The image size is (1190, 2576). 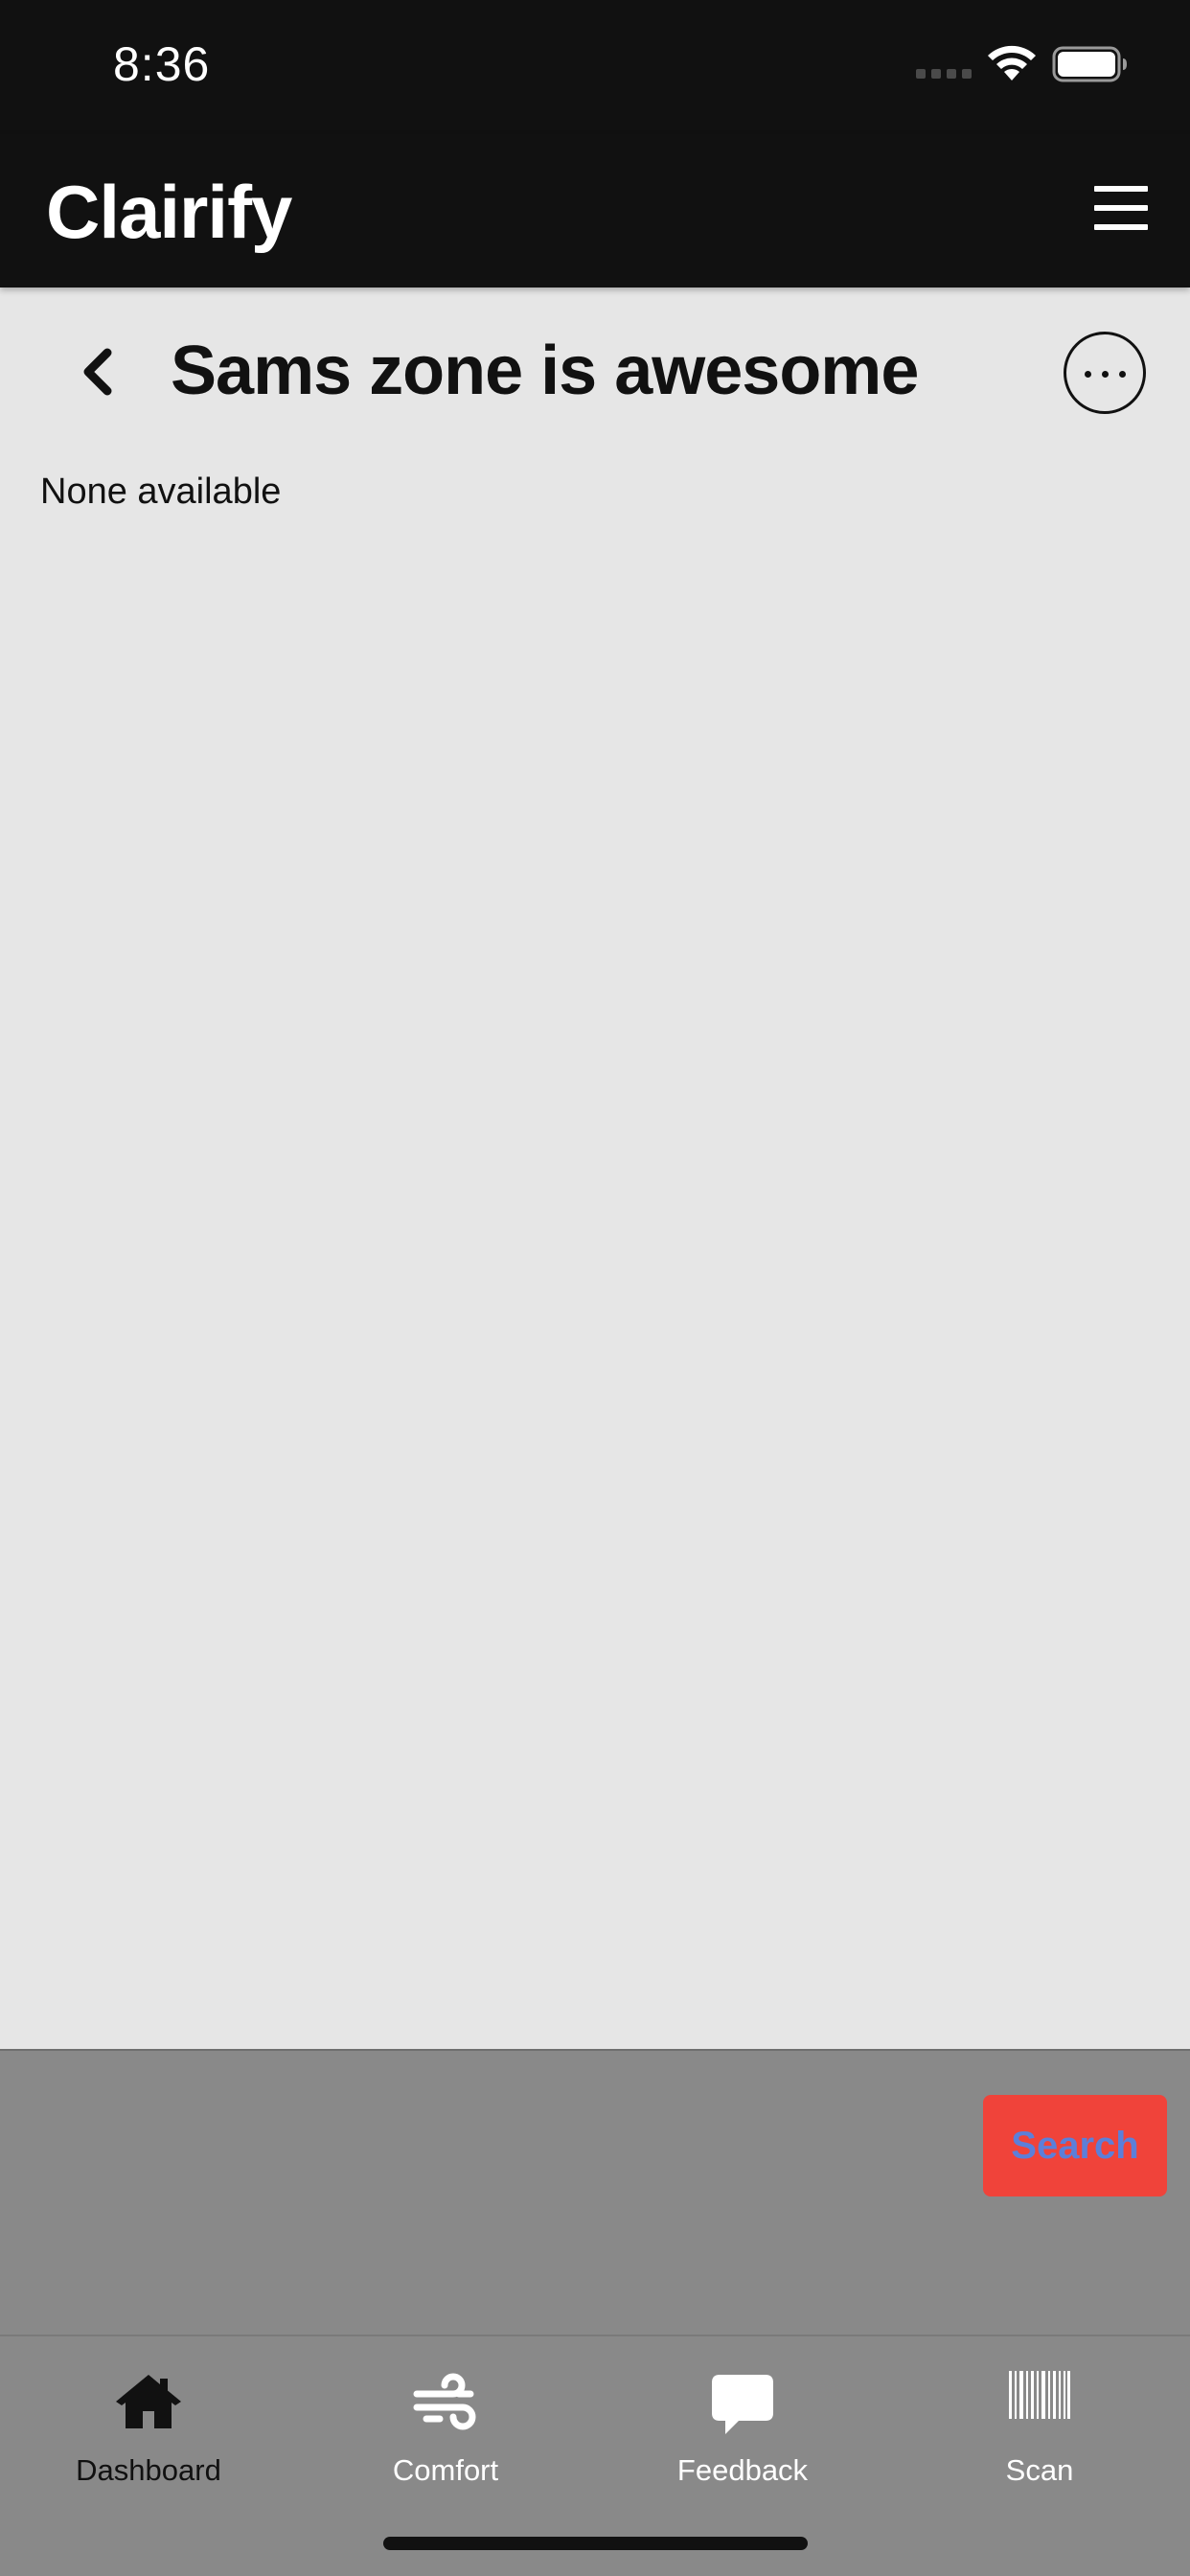 I want to click on battery-icon, so click(x=1090, y=64).